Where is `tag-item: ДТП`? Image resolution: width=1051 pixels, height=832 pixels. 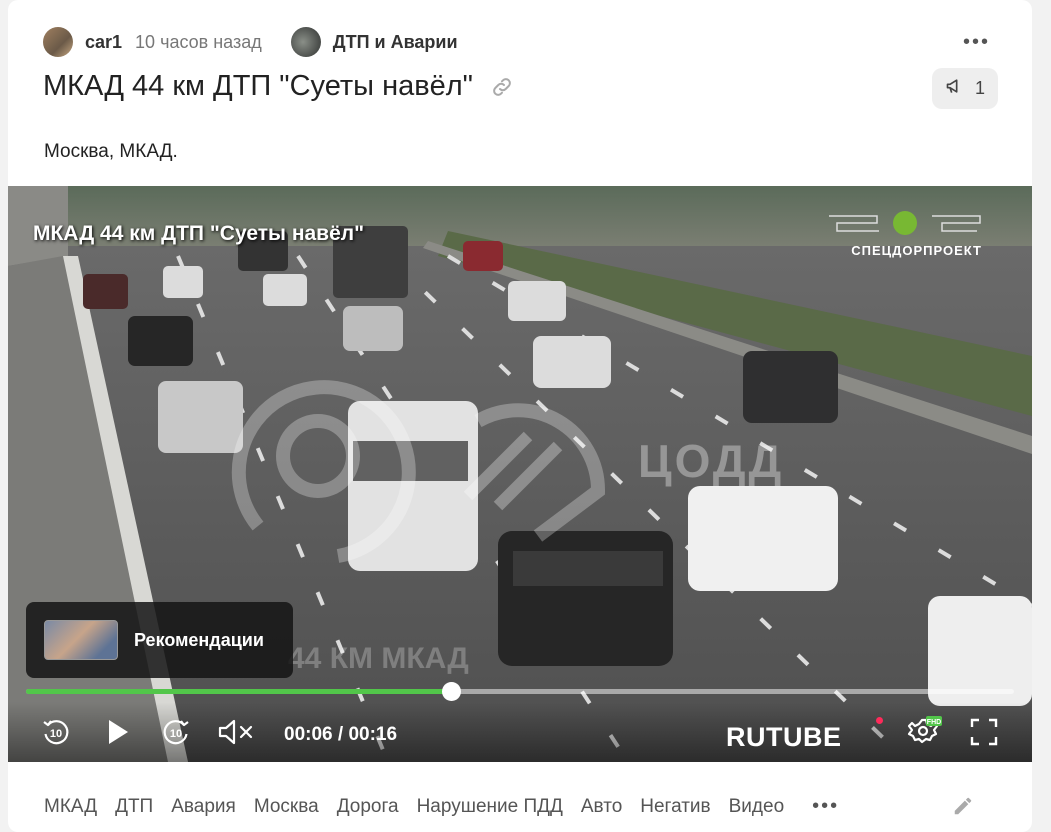 tag-item: ДТП is located at coordinates (134, 807).